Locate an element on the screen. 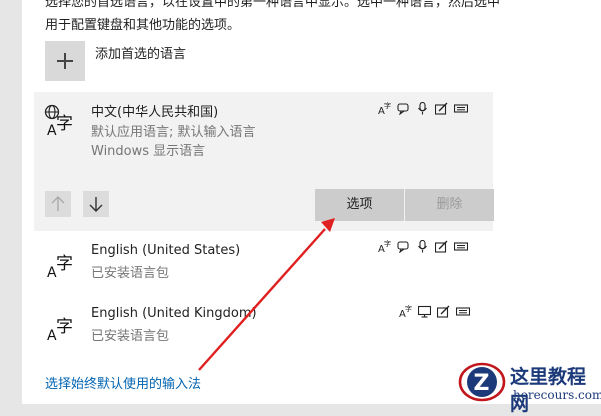  language-item-en-gb: A字 English (United Kingdom) 已安装语言包 A字 is located at coordinates (263, 324).